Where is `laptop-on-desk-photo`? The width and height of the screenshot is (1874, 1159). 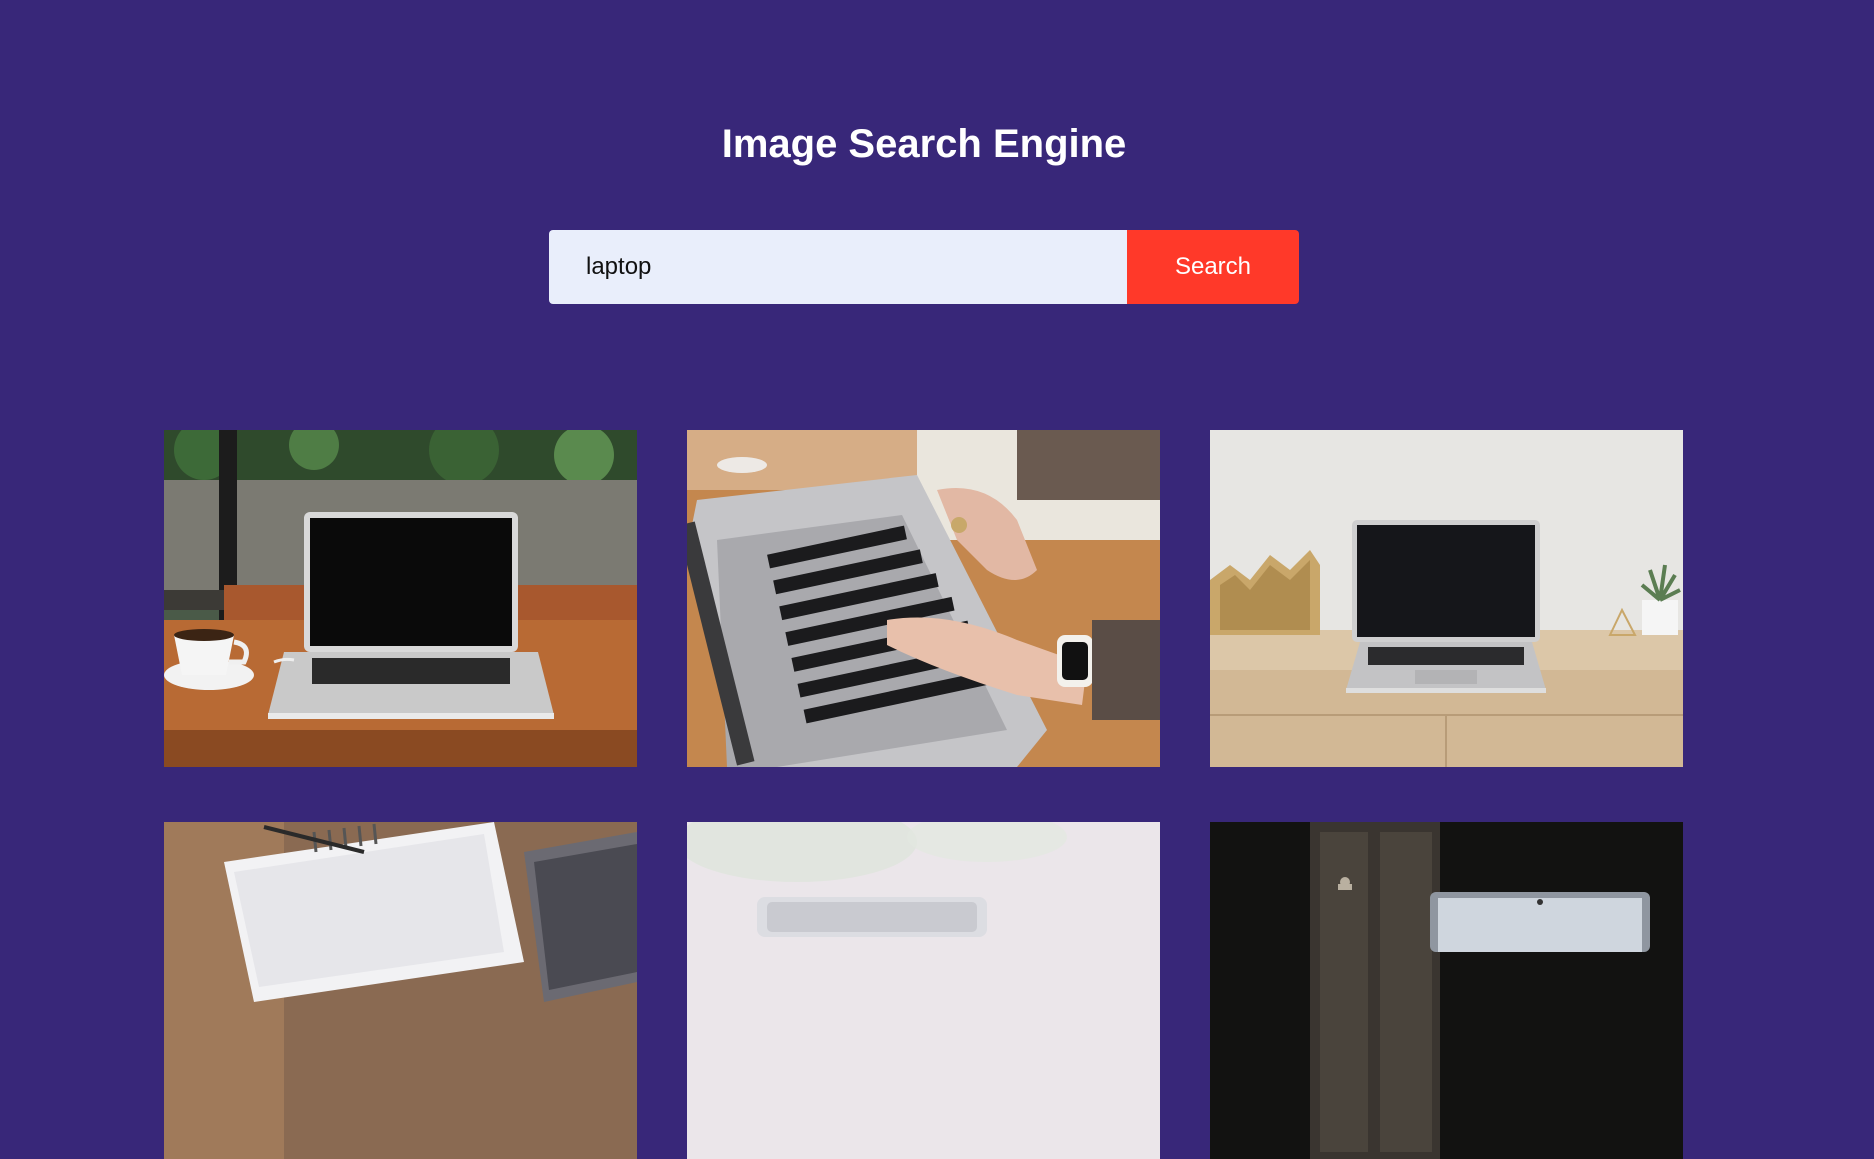 laptop-on-desk-photo is located at coordinates (1446, 598).